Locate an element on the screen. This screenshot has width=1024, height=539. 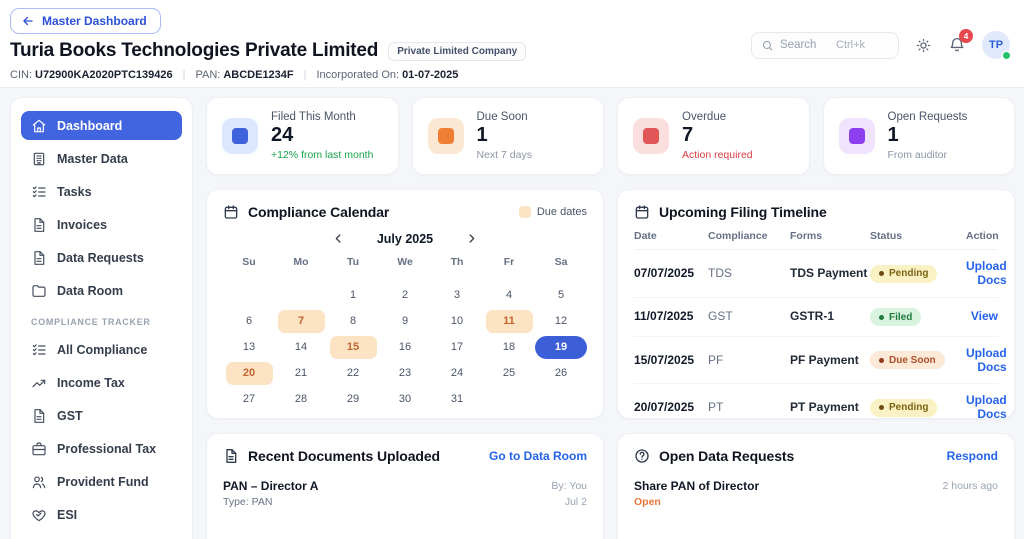
next-month-button is located at coordinates (471, 238).